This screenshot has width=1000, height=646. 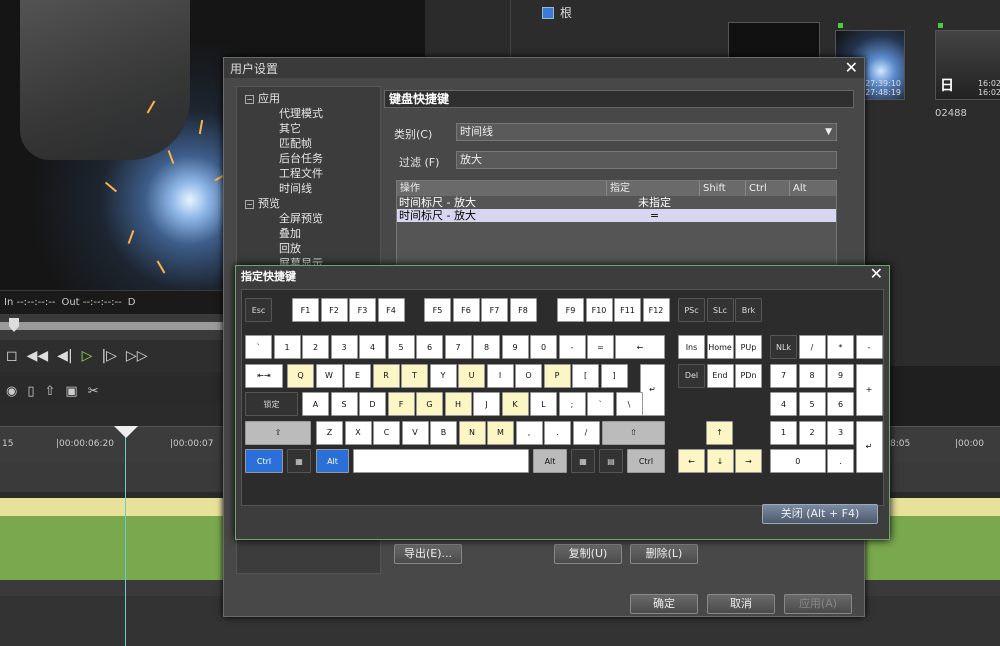 What do you see at coordinates (429, 404) in the screenshot?
I see `key-g: G` at bounding box center [429, 404].